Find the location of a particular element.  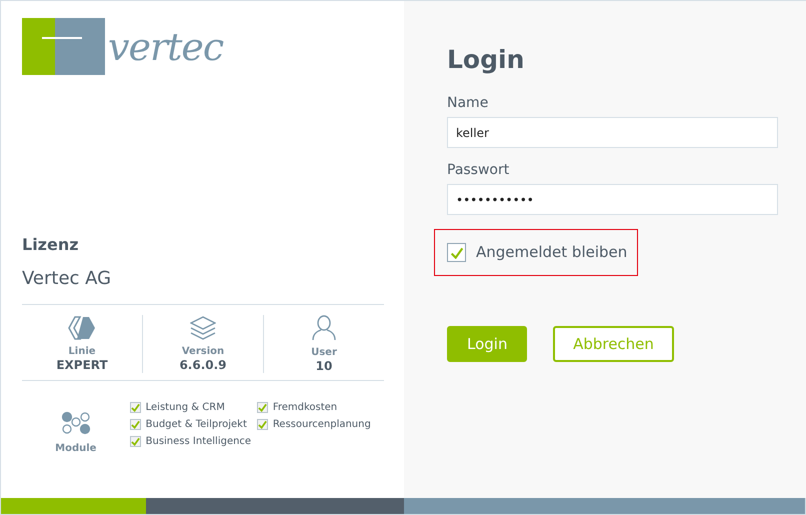

stat-value: 10 is located at coordinates (324, 366).